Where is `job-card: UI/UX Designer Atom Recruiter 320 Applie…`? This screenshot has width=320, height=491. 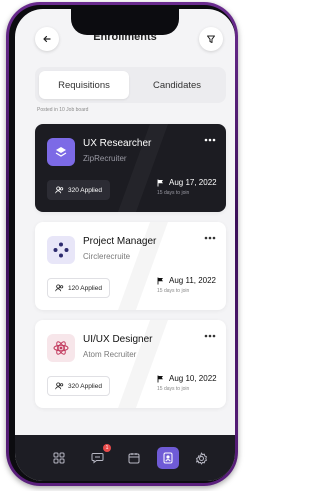
job-card: UI/UX Designer Atom Recruiter 320 Applie… is located at coordinates (130, 364).